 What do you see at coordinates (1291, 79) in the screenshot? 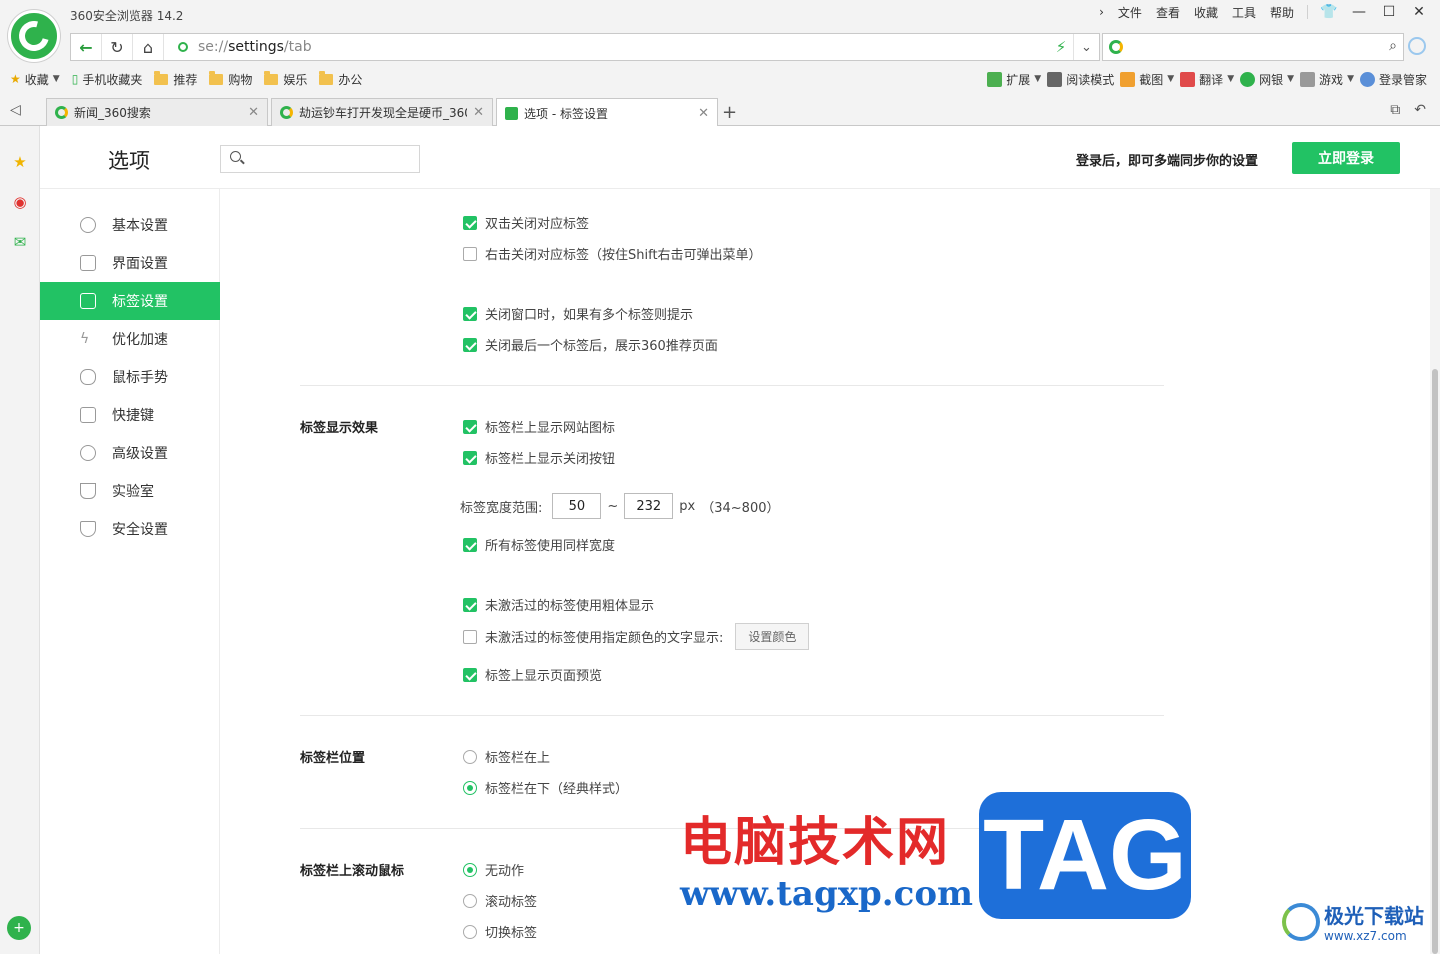
I see `chevron-down-icon: ▼` at bounding box center [1291, 79].